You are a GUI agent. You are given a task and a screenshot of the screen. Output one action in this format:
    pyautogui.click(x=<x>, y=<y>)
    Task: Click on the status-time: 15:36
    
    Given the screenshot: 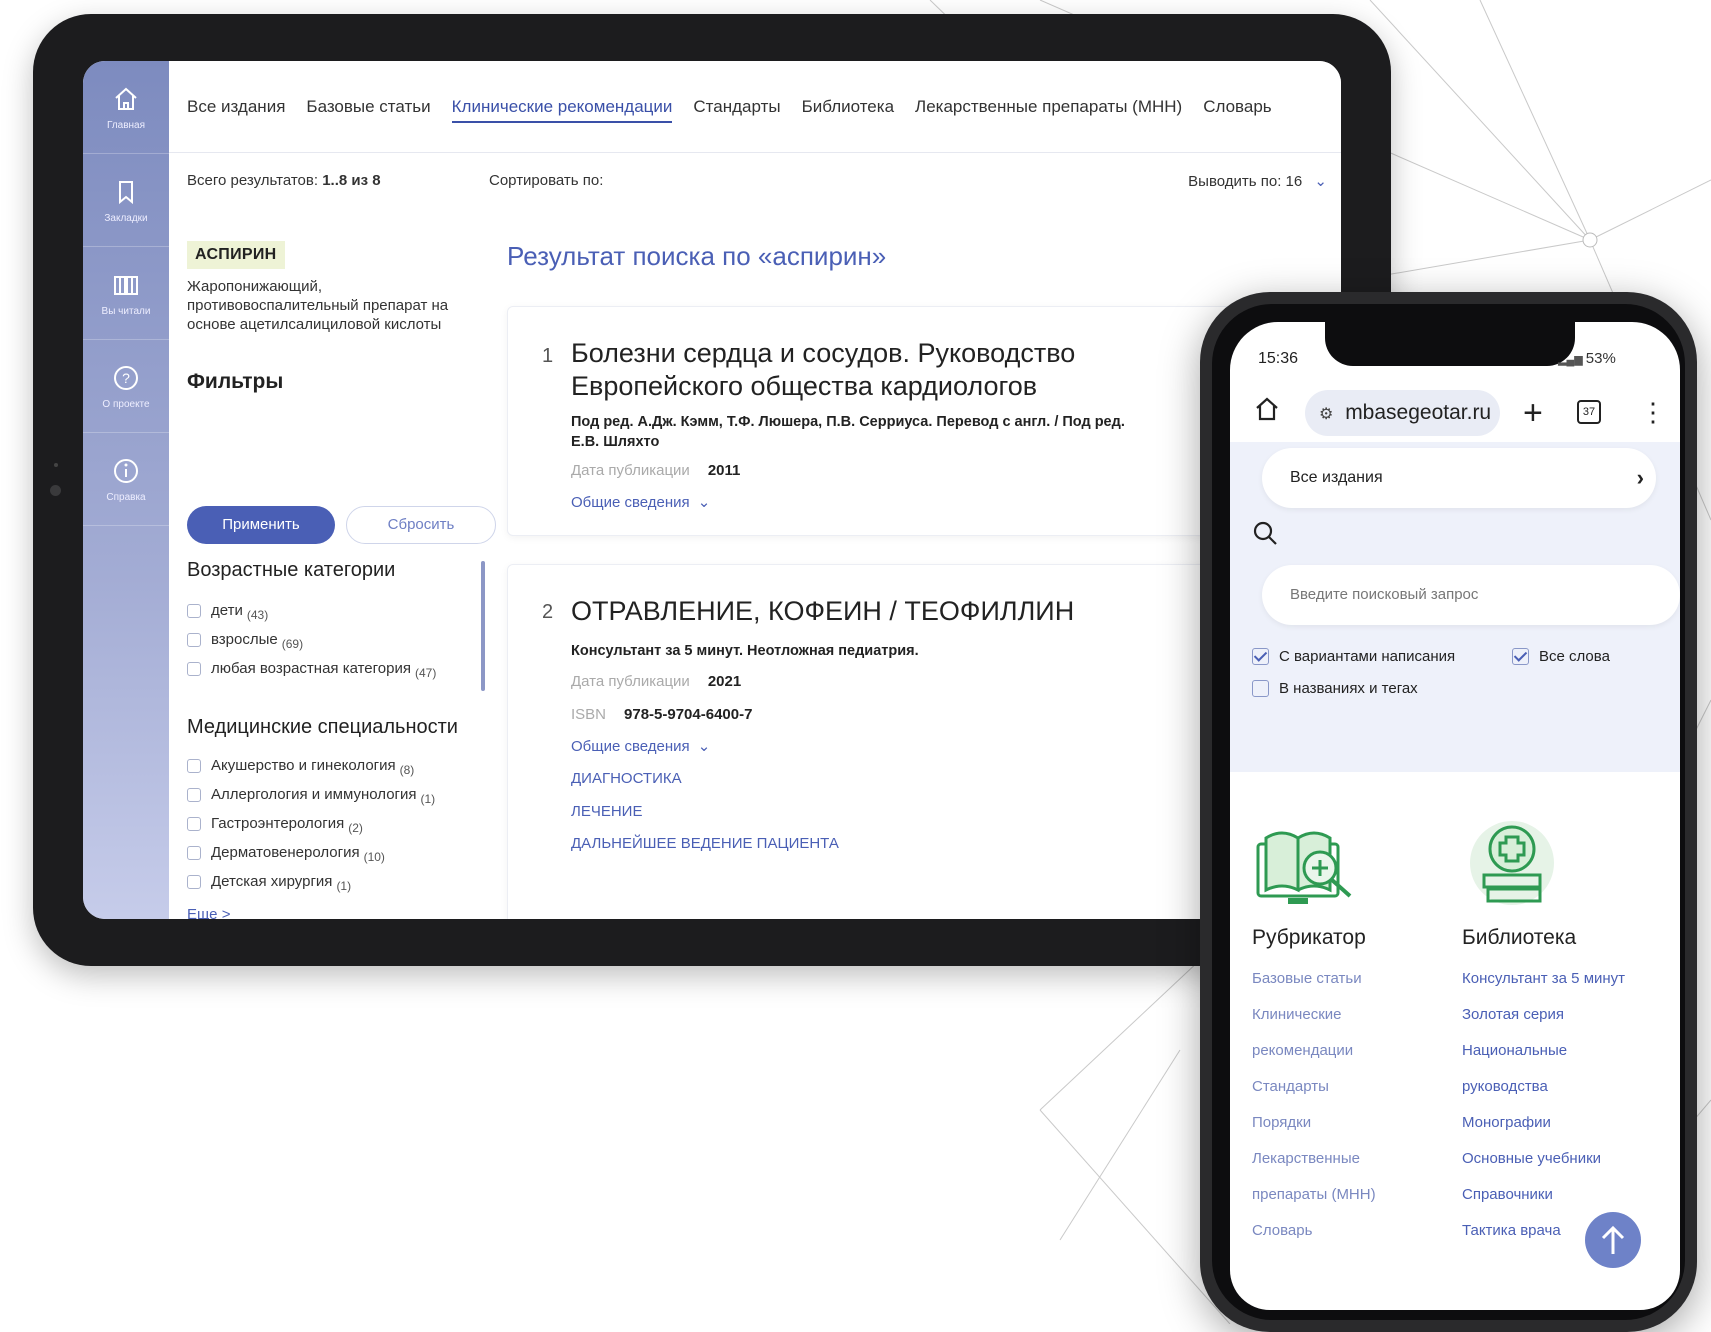 What is the action you would take?
    pyautogui.click(x=1278, y=358)
    